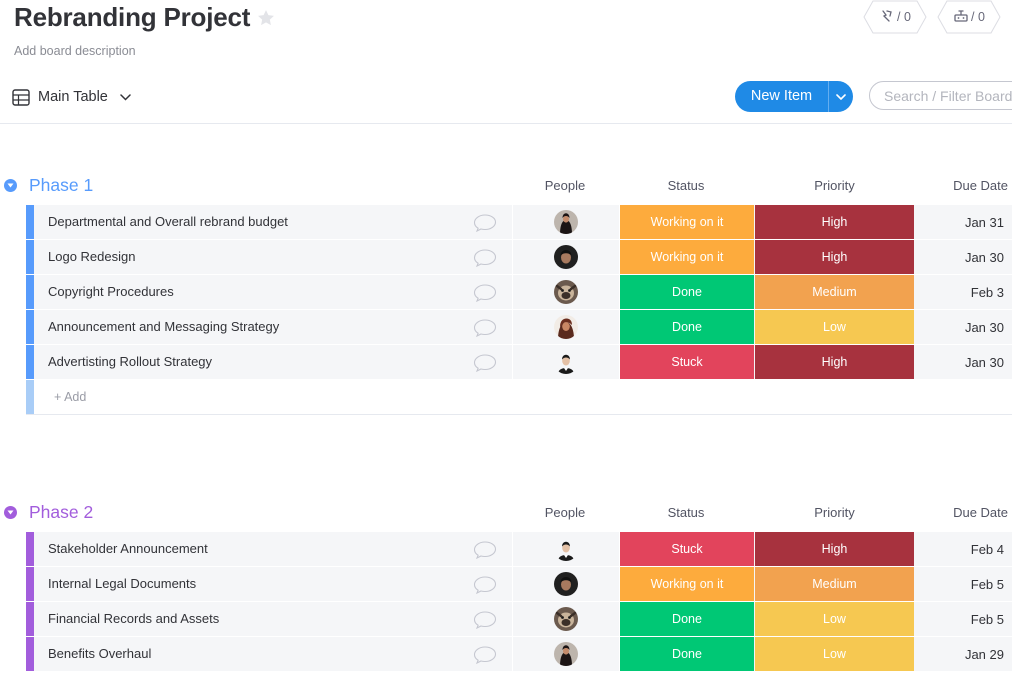 The height and width of the screenshot is (677, 1012). I want to click on item-name: Financial Records and Assets, so click(133, 619).